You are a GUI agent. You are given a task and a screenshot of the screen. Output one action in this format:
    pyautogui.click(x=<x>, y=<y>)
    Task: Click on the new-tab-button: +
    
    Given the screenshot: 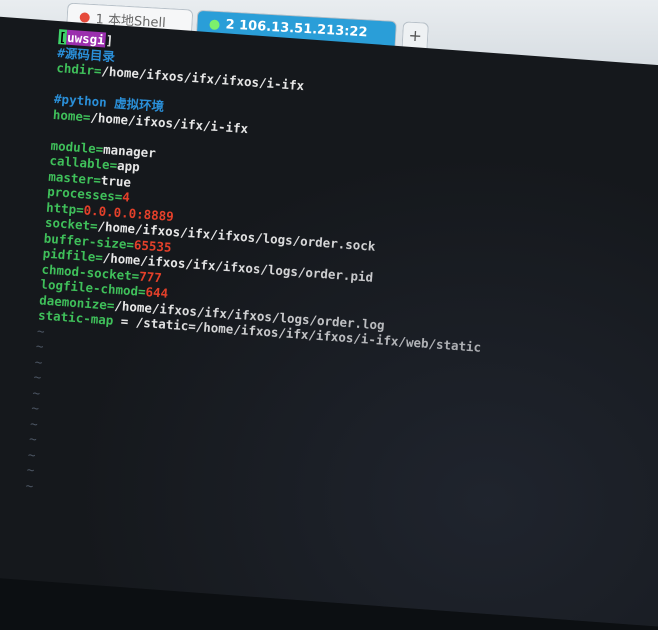 What is the action you would take?
    pyautogui.click(x=415, y=35)
    